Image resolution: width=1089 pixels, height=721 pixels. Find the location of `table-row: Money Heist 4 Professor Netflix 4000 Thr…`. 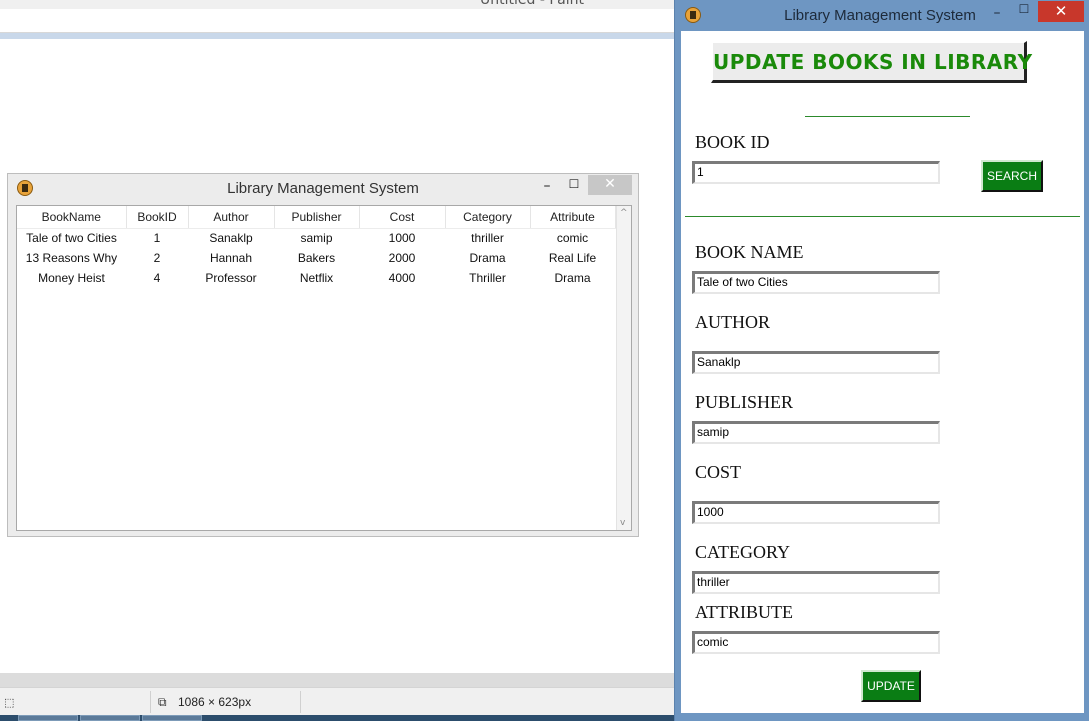

table-row: Money Heist 4 Professor Netflix 4000 Thr… is located at coordinates (316, 278).